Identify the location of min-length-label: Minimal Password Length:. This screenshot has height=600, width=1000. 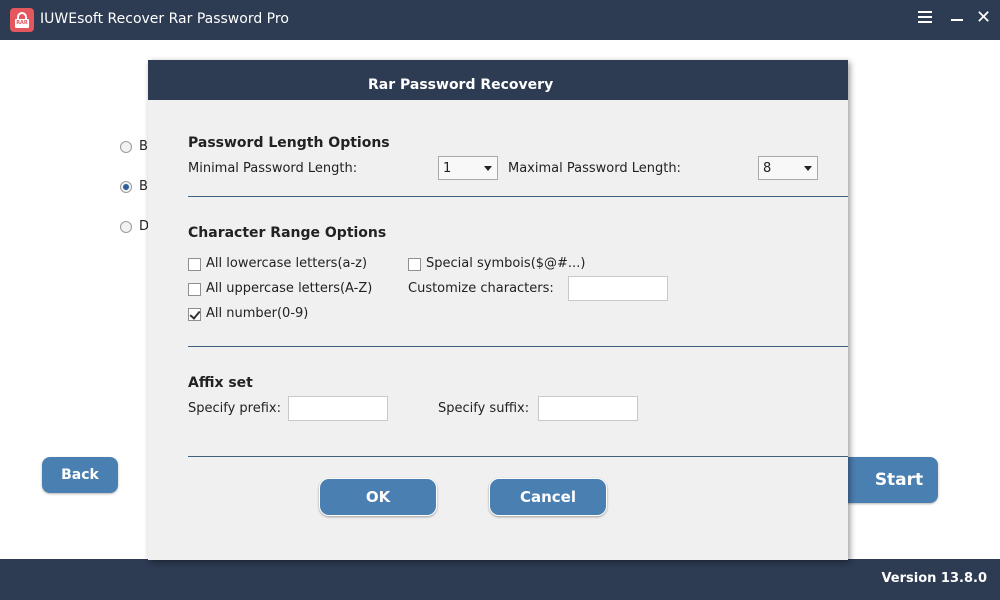
(273, 168).